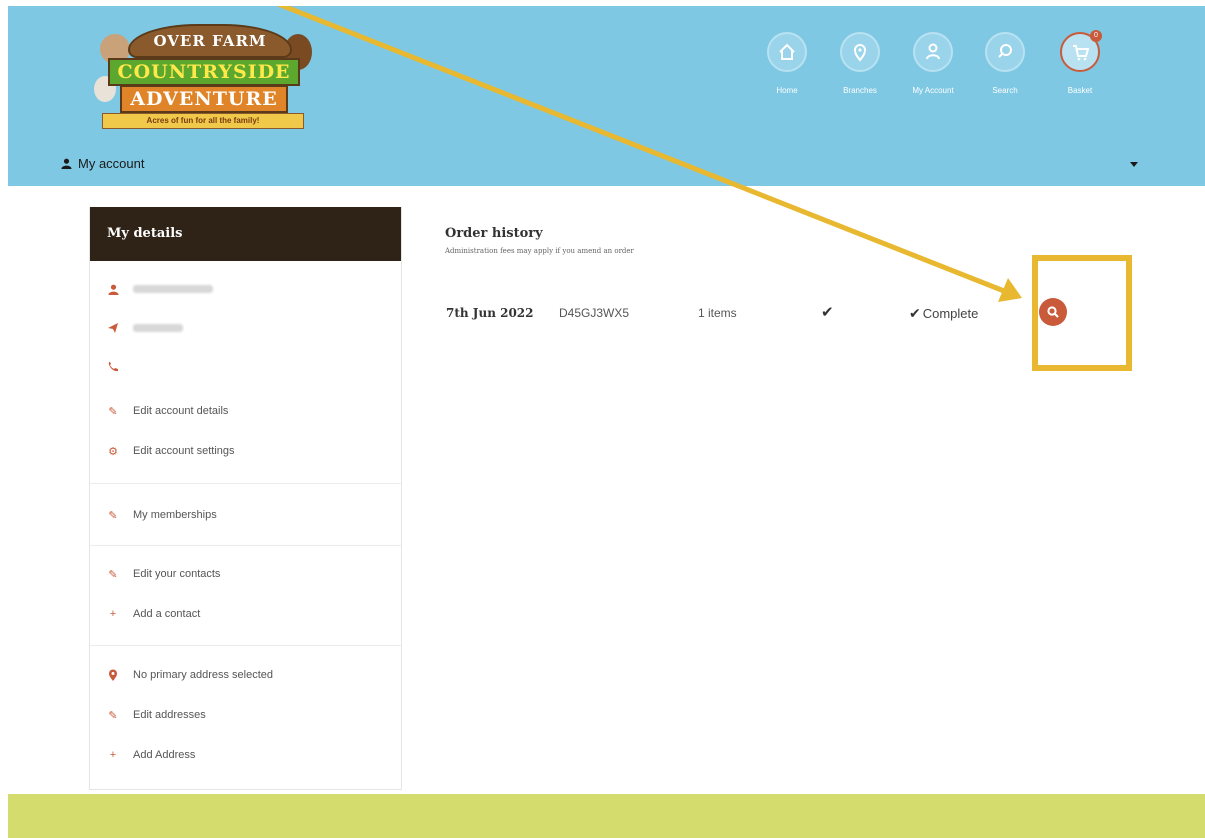 This screenshot has width=1205, height=838. I want to click on add-address-label: Add Address, so click(164, 755).